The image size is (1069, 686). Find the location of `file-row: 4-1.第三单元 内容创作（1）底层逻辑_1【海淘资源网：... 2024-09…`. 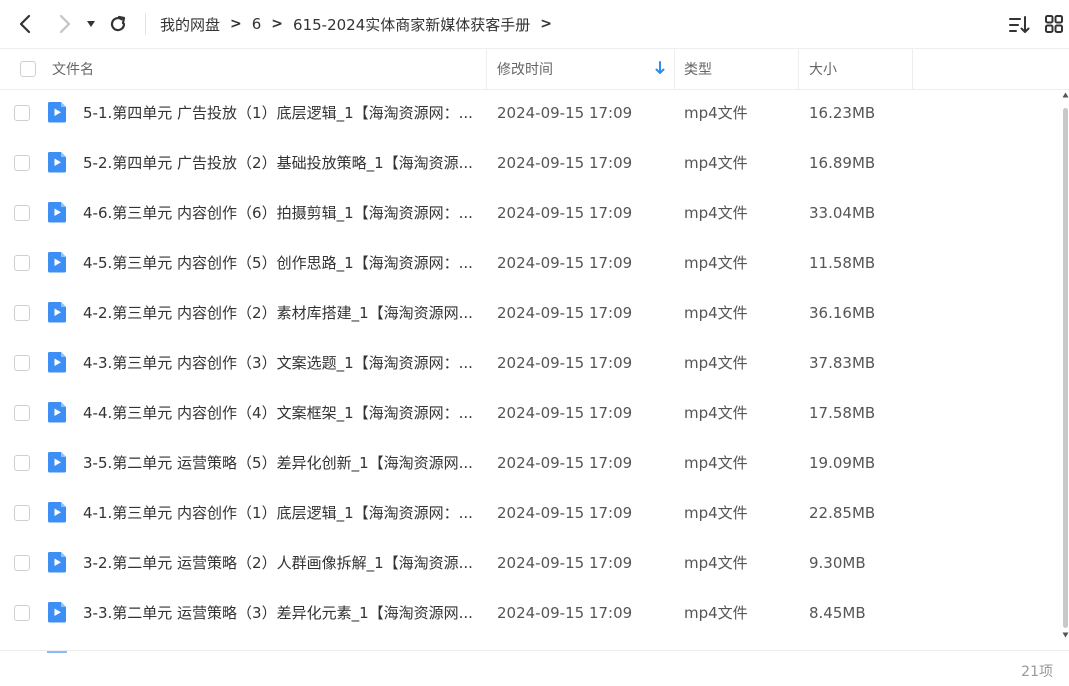

file-row: 4-1.第三单元 内容创作（1）底层逻辑_1【海淘资源网：... 2024-09… is located at coordinates (531, 513).